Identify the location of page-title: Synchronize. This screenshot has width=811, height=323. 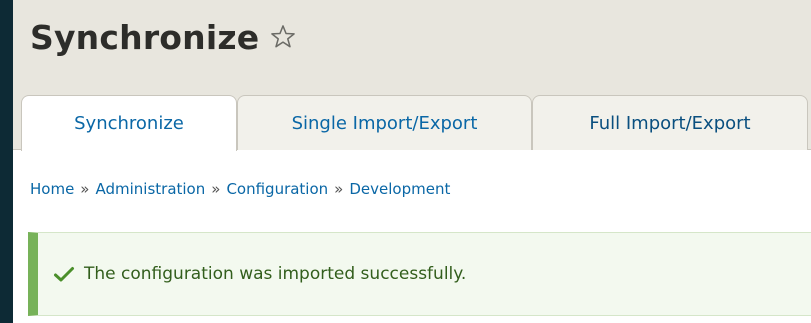
(145, 37).